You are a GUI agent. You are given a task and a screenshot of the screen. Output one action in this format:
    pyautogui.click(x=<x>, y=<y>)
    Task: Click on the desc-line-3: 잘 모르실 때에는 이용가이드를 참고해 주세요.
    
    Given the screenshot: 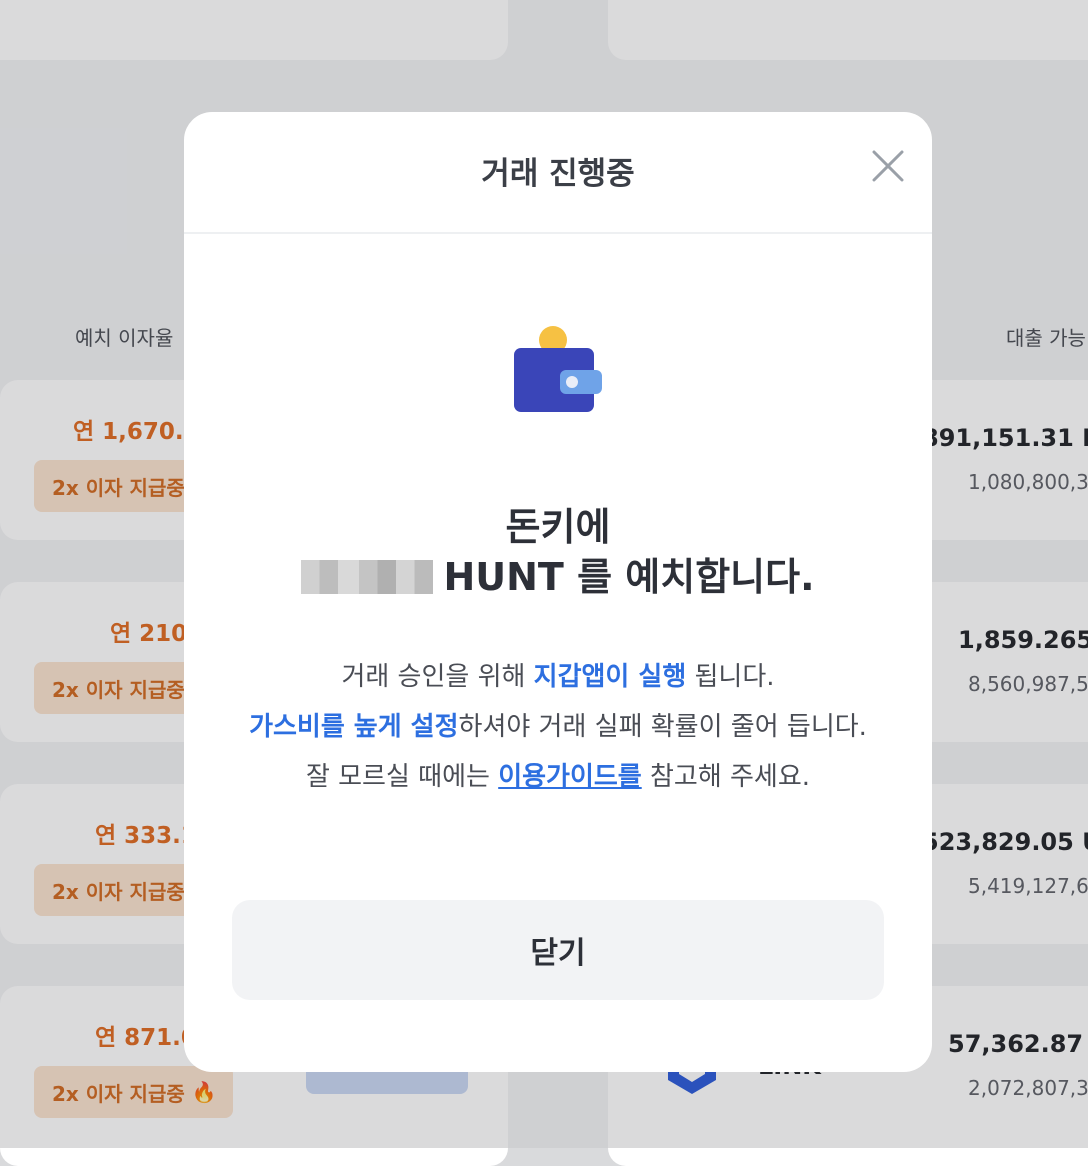 What is the action you would take?
    pyautogui.click(x=558, y=777)
    